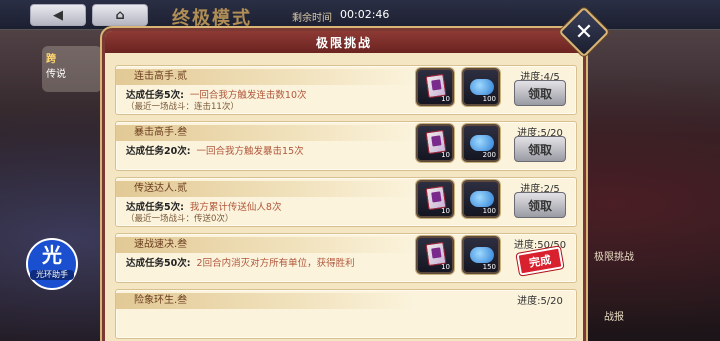 Image resolution: width=720 pixels, height=341 pixels. I want to click on task-title: 连击高手.贰, so click(266, 77).